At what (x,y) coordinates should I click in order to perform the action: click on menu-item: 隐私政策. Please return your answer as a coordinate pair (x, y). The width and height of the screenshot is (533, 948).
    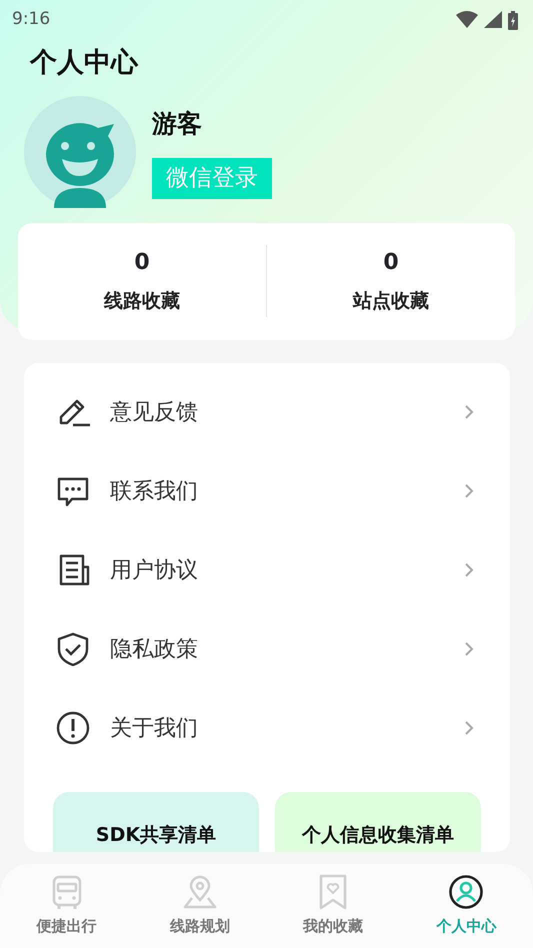
    Looking at the image, I should click on (267, 649).